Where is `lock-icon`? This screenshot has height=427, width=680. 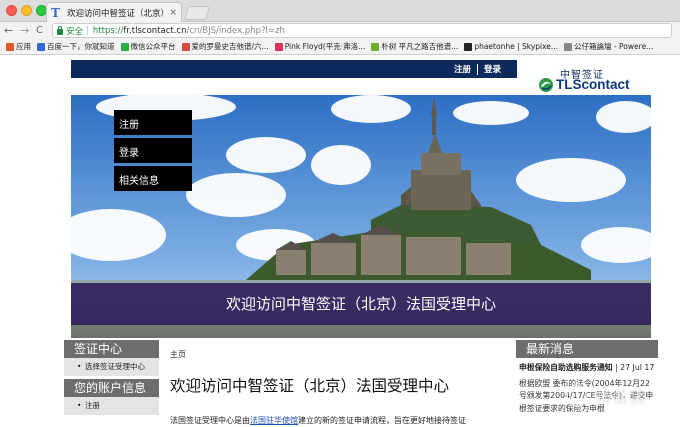 lock-icon is located at coordinates (60, 30).